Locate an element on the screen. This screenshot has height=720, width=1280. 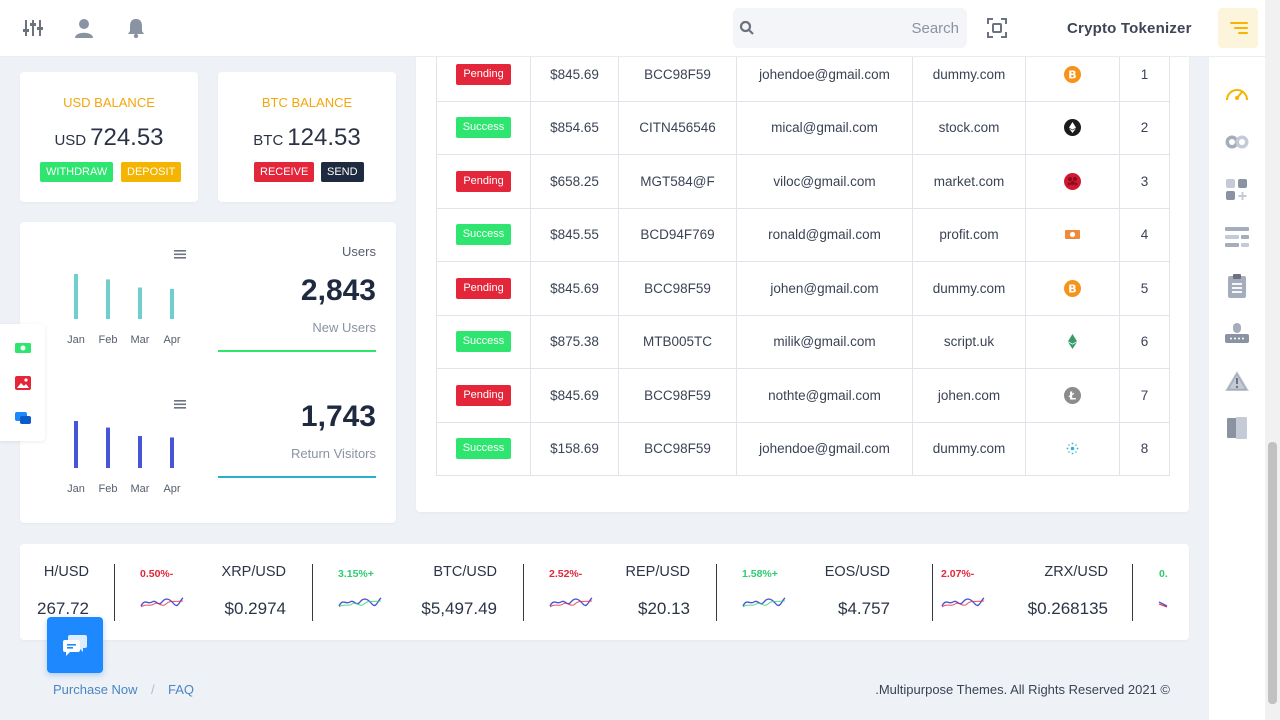
cash-icon is located at coordinates (23, 348).